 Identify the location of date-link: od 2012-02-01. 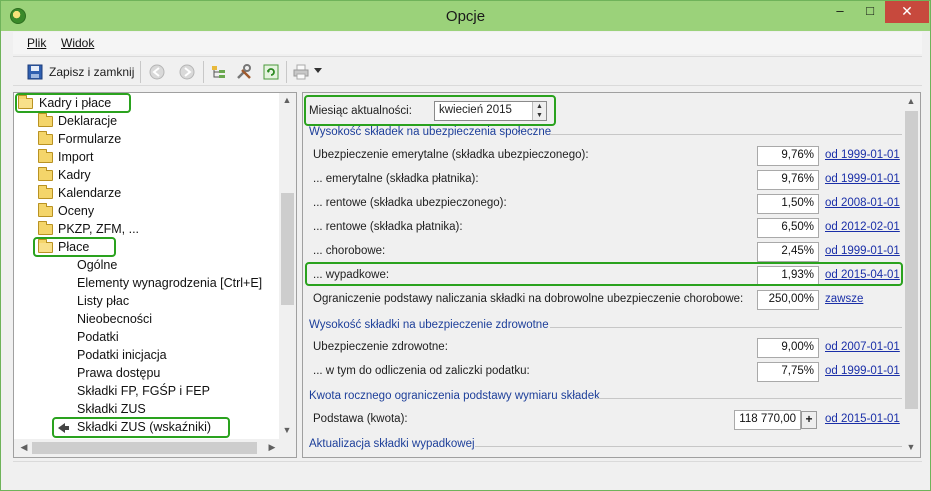
(862, 227).